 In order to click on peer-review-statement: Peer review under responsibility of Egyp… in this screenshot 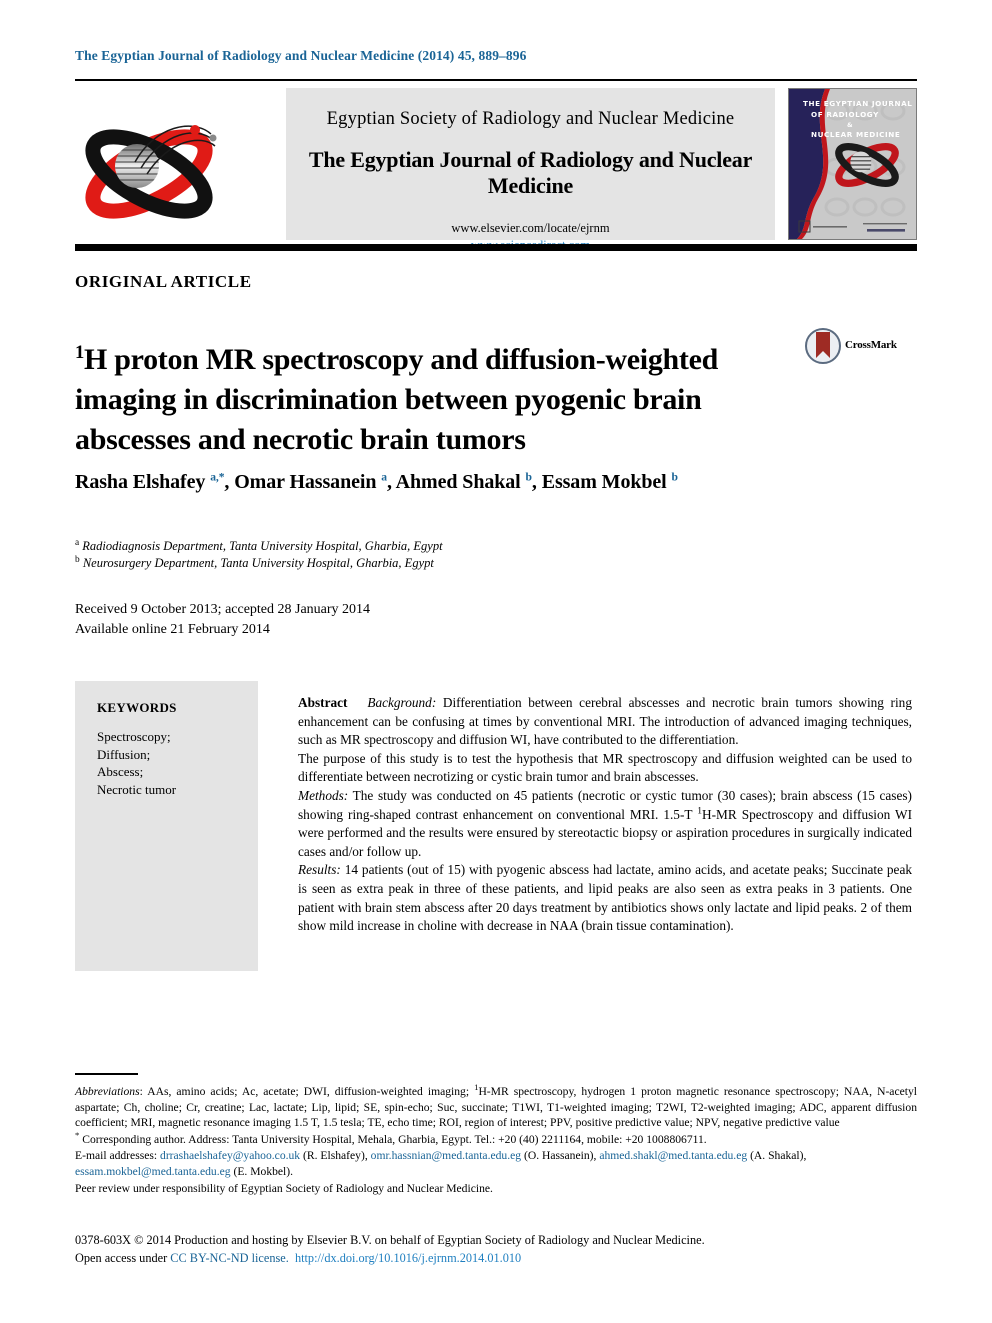, I will do `click(284, 1188)`.